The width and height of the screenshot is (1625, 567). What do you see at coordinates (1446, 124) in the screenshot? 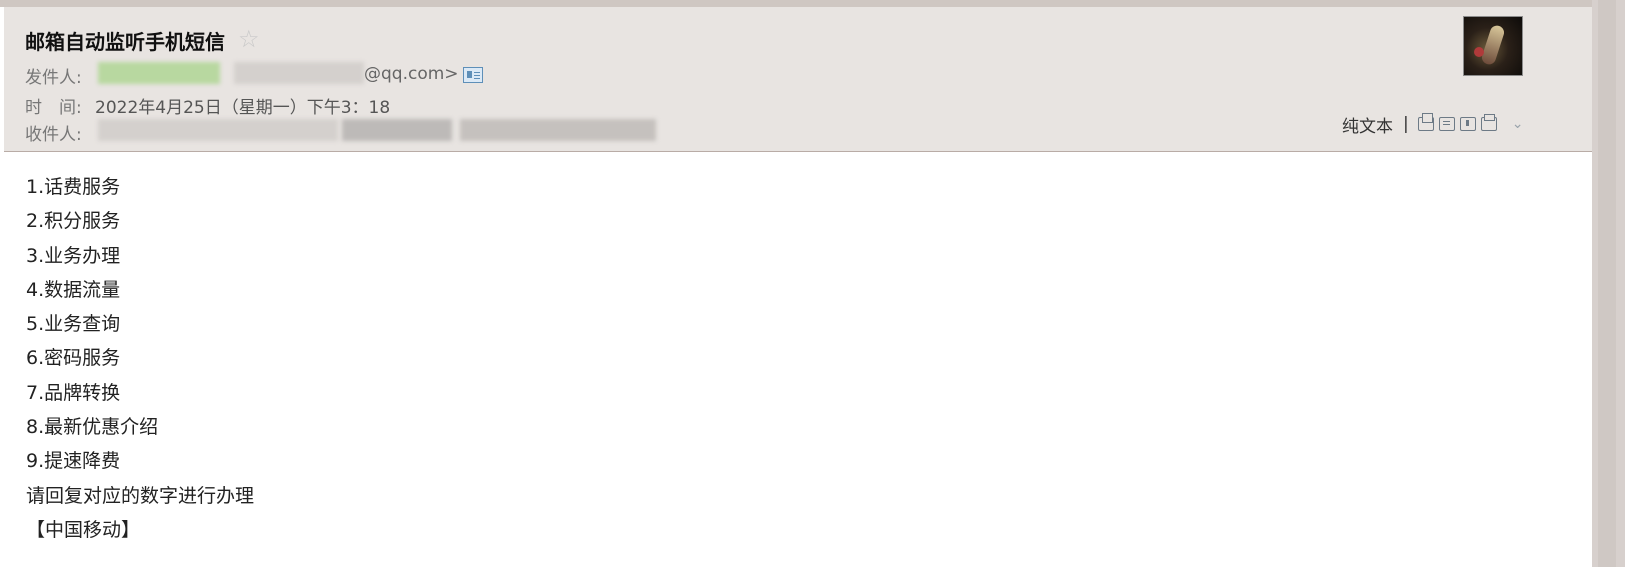
I see `note-icon` at bounding box center [1446, 124].